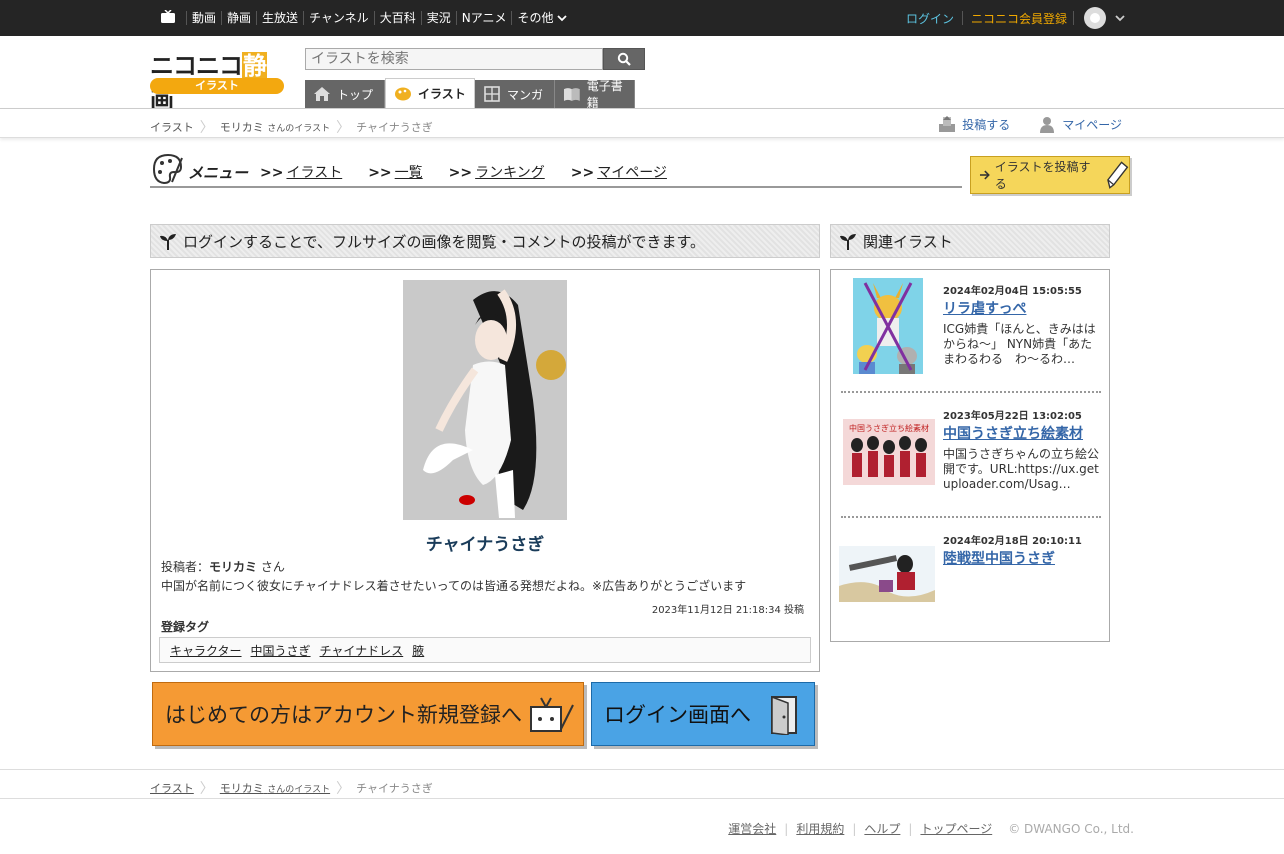 This screenshot has height=854, width=1284. I want to click on user-icon, so click(1047, 125).